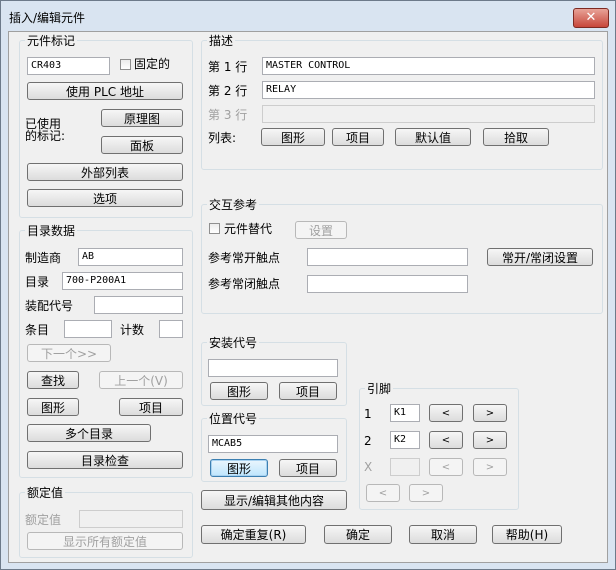 This screenshot has height=570, width=616. What do you see at coordinates (228, 115) in the screenshot?
I see `line3-label: 第 3 行` at bounding box center [228, 115].